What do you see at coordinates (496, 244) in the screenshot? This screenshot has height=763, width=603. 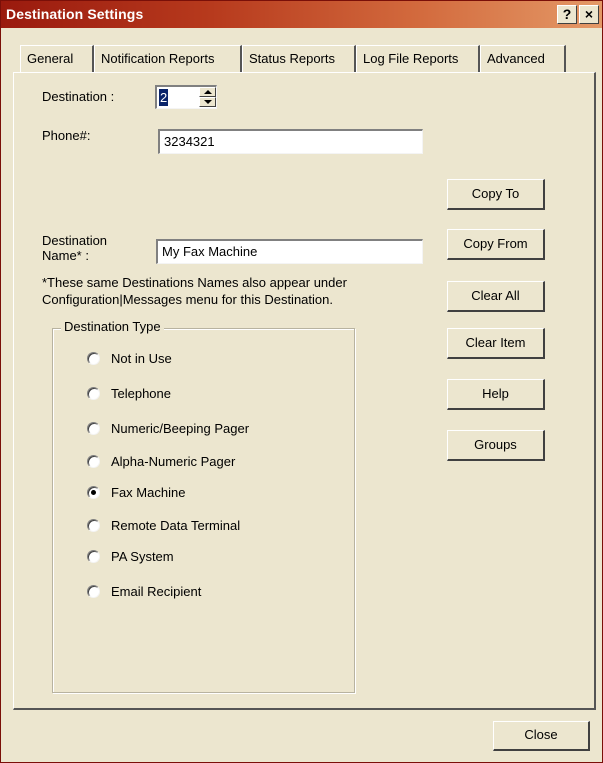 I see `copy-from-button: Copy From` at bounding box center [496, 244].